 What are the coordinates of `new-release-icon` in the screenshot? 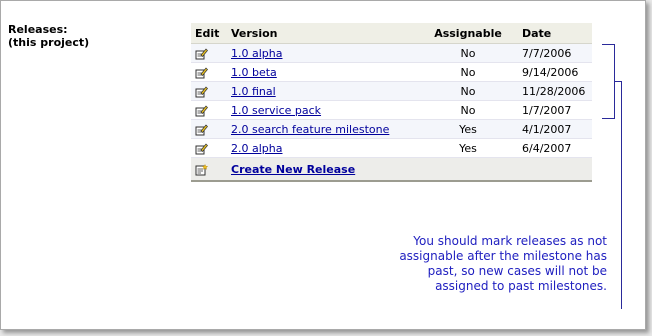 It's located at (202, 169).